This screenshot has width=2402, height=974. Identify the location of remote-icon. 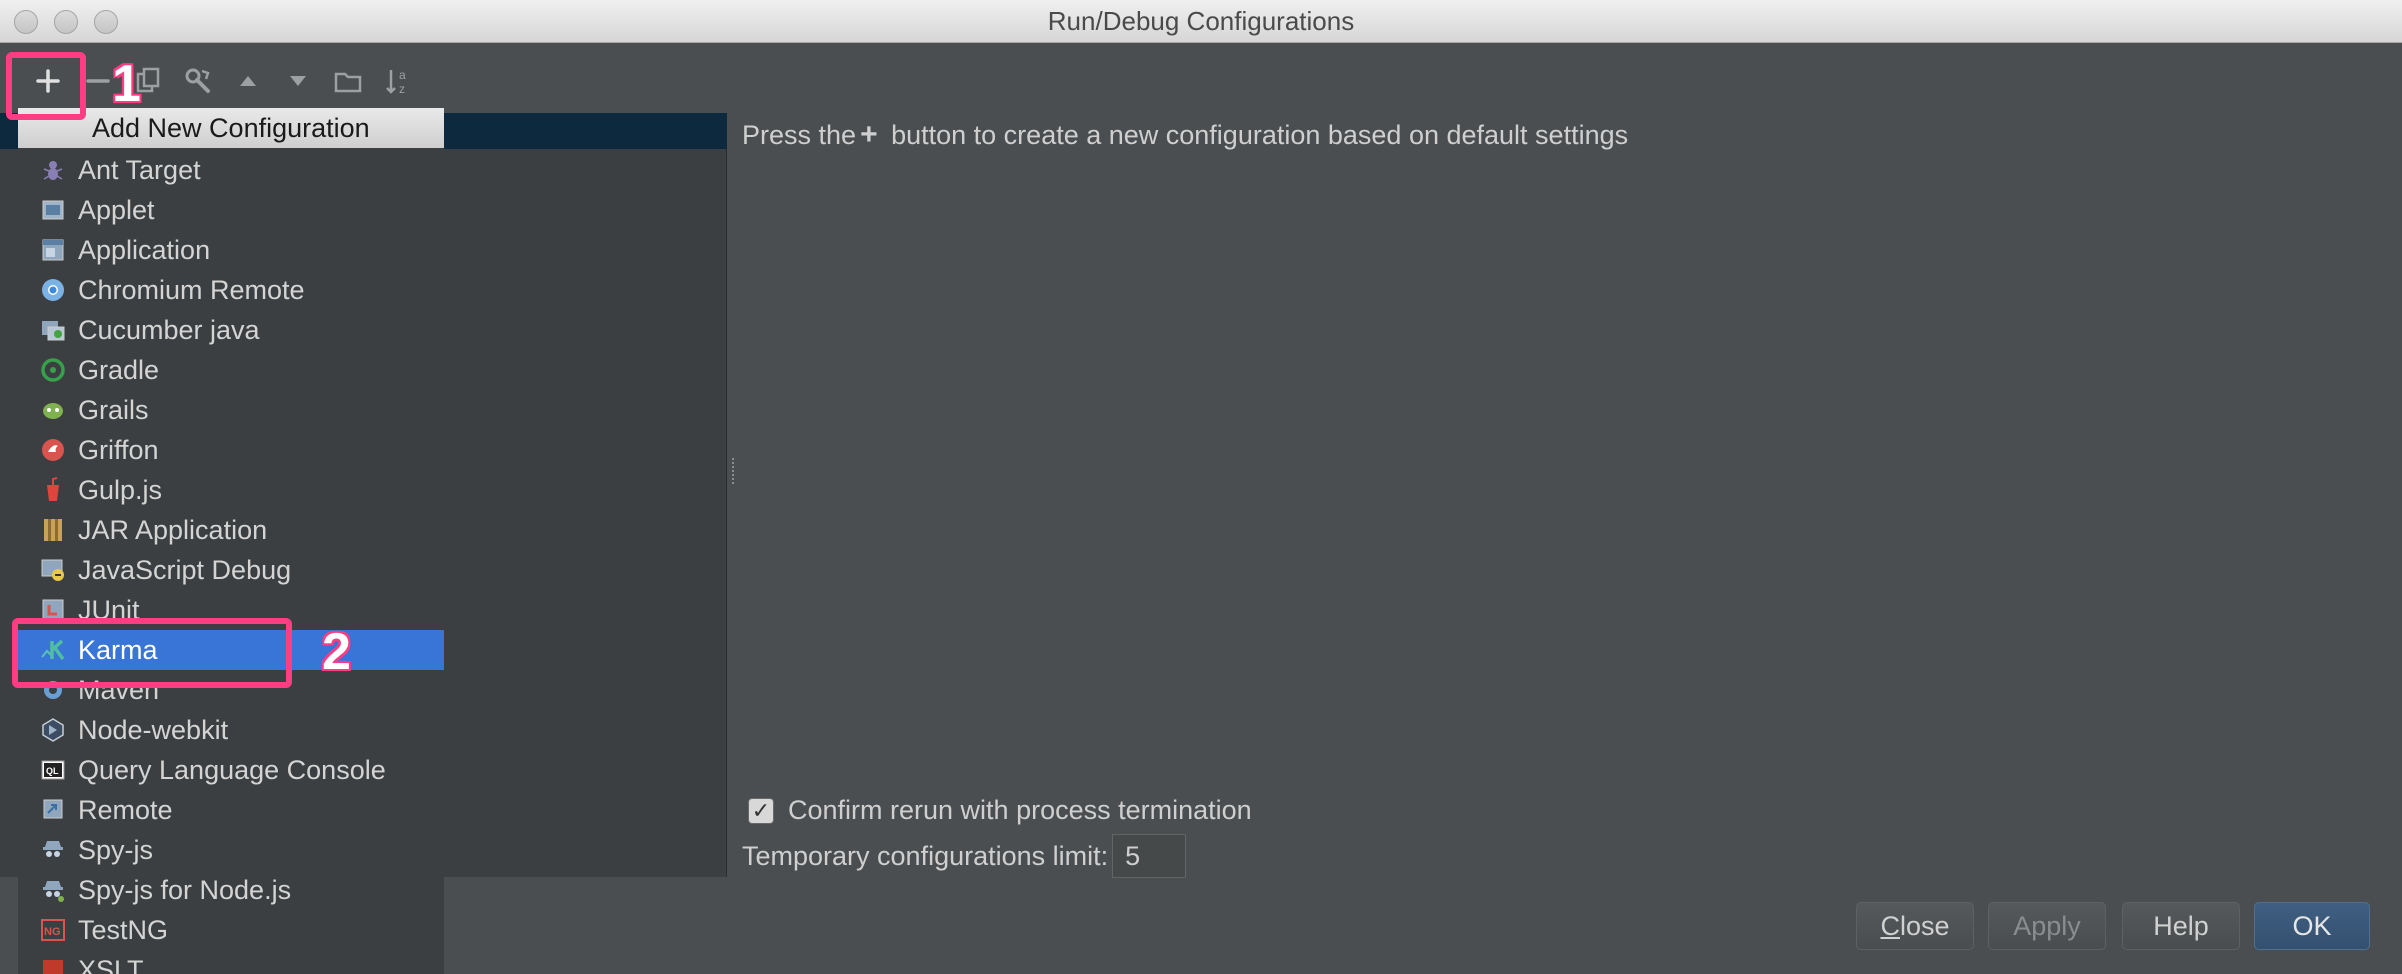
(53, 810).